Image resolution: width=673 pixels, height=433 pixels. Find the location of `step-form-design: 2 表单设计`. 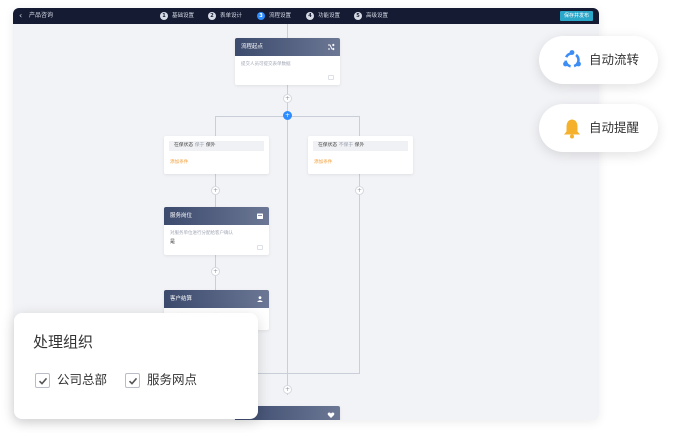

step-form-design: 2 表单设计 is located at coordinates (225, 16).